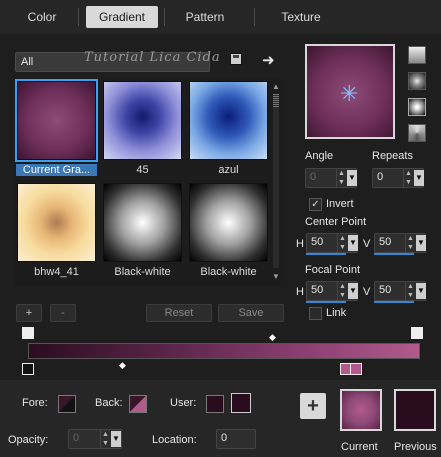  Describe the element at coordinates (400, 291) in the screenshot. I see `focal-v-input: 50 ▲ ▼ ▼` at that location.